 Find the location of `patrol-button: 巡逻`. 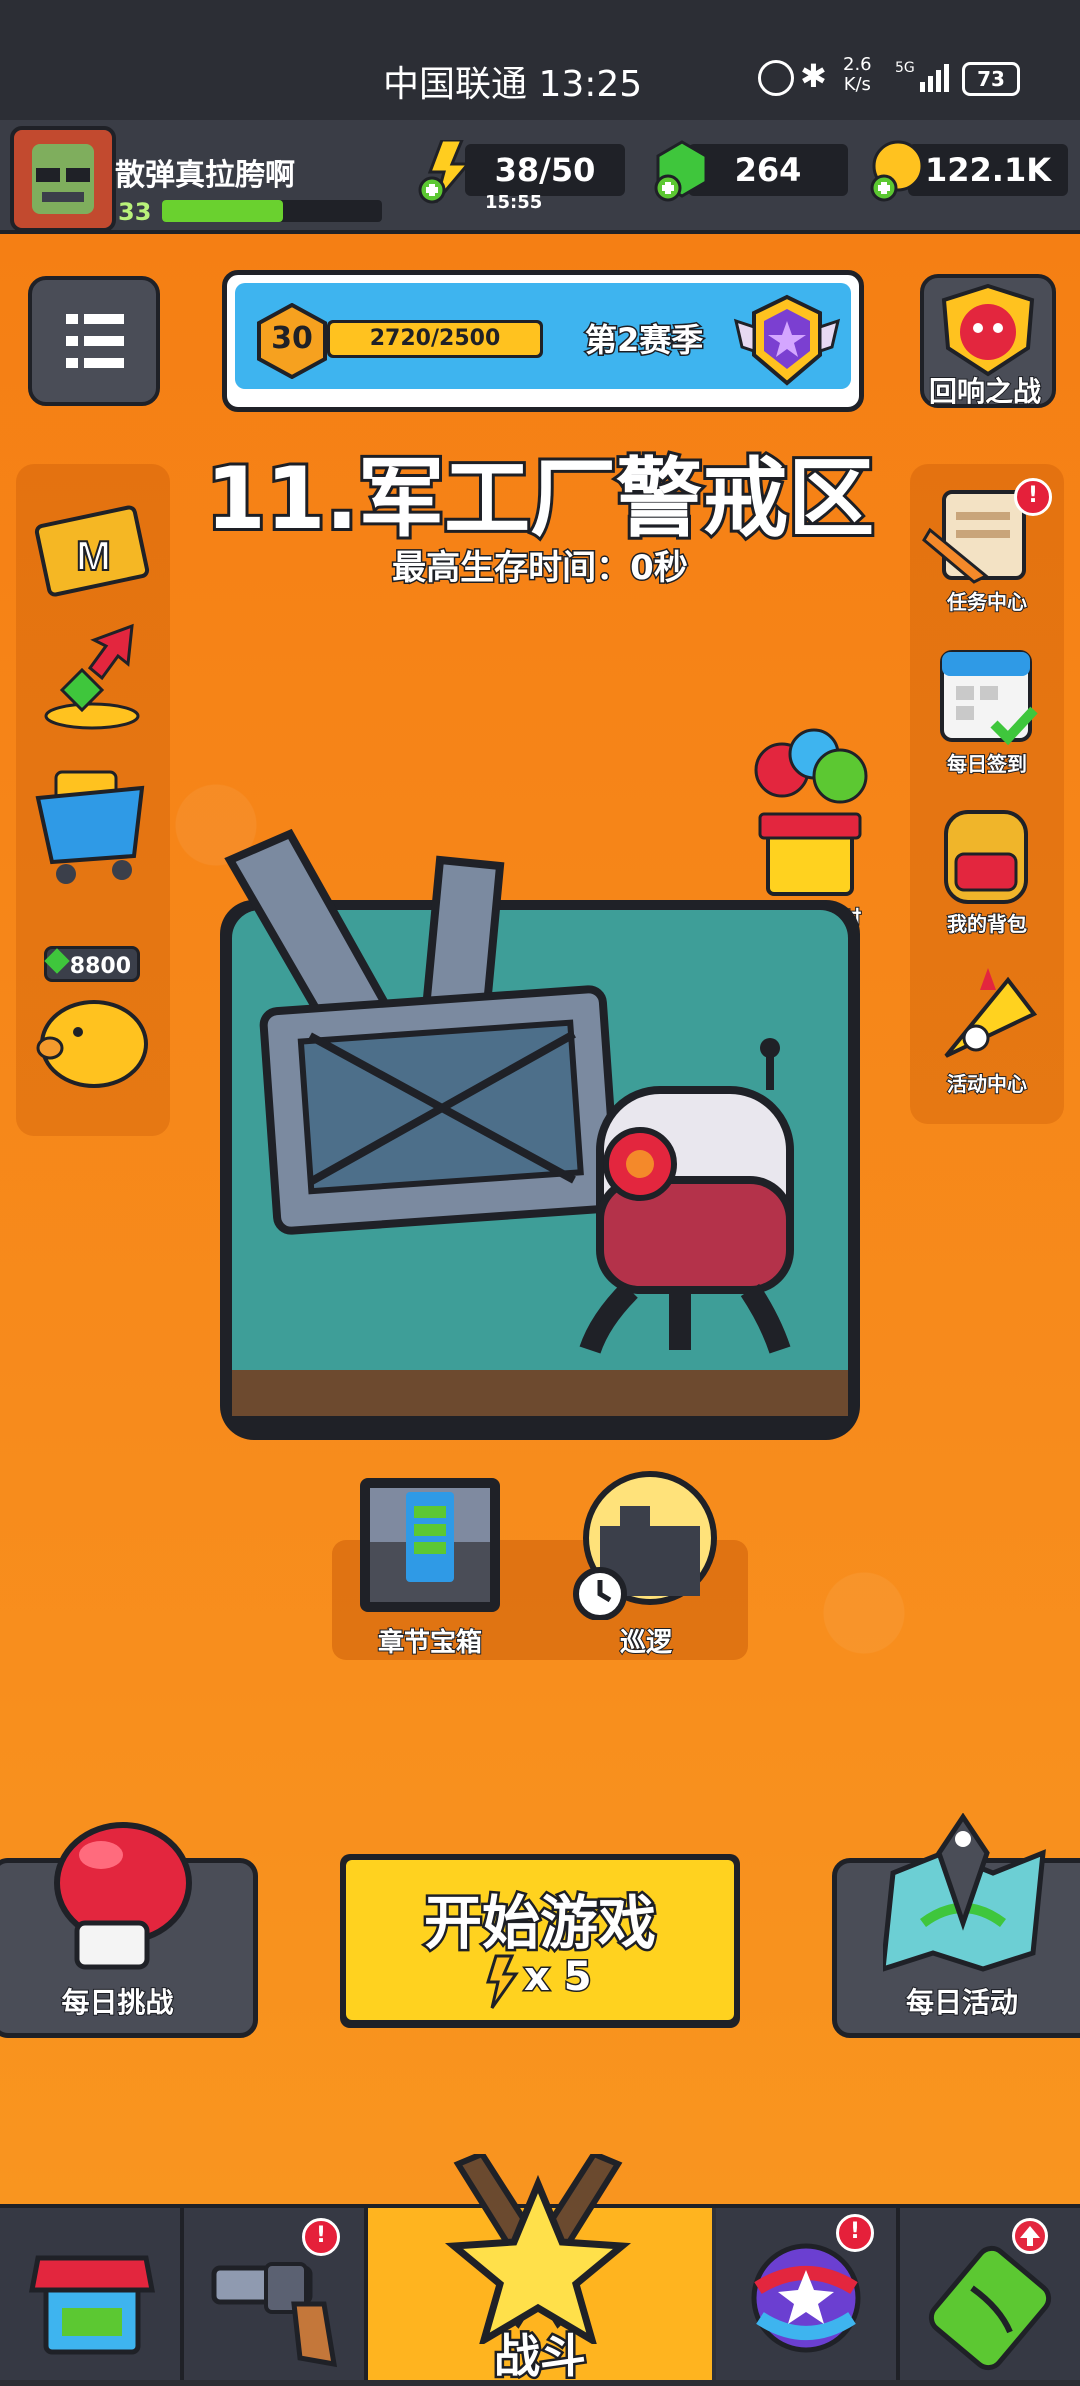

patrol-button: 巡逻 is located at coordinates (651, 1566).